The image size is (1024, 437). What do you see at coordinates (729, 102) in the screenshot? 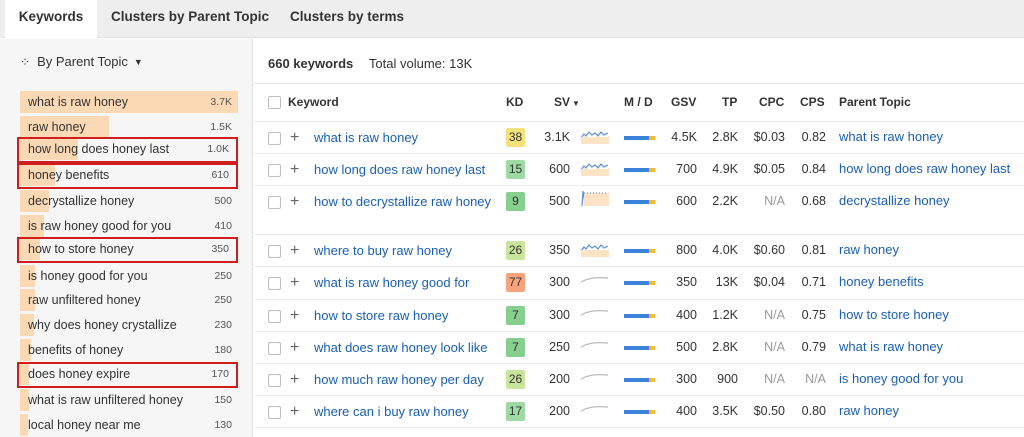
I see `col-tp: TP` at bounding box center [729, 102].